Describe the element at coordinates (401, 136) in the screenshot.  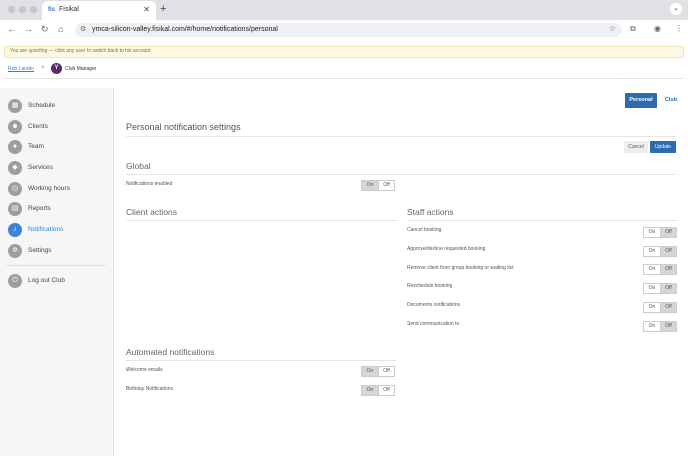
I see `title-divider` at that location.